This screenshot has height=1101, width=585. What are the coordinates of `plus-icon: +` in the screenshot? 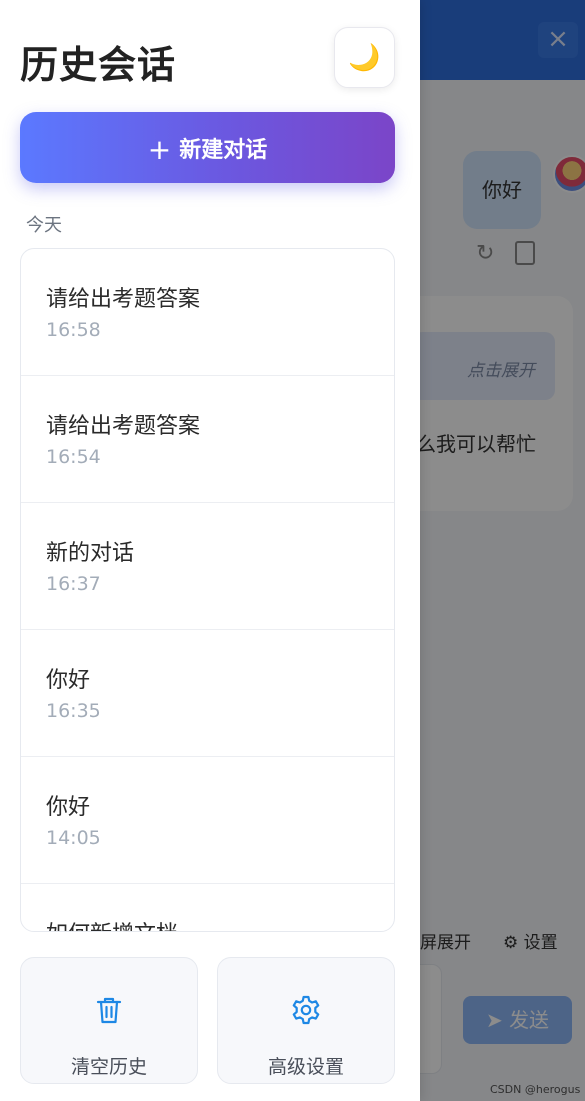 It's located at (159, 149).